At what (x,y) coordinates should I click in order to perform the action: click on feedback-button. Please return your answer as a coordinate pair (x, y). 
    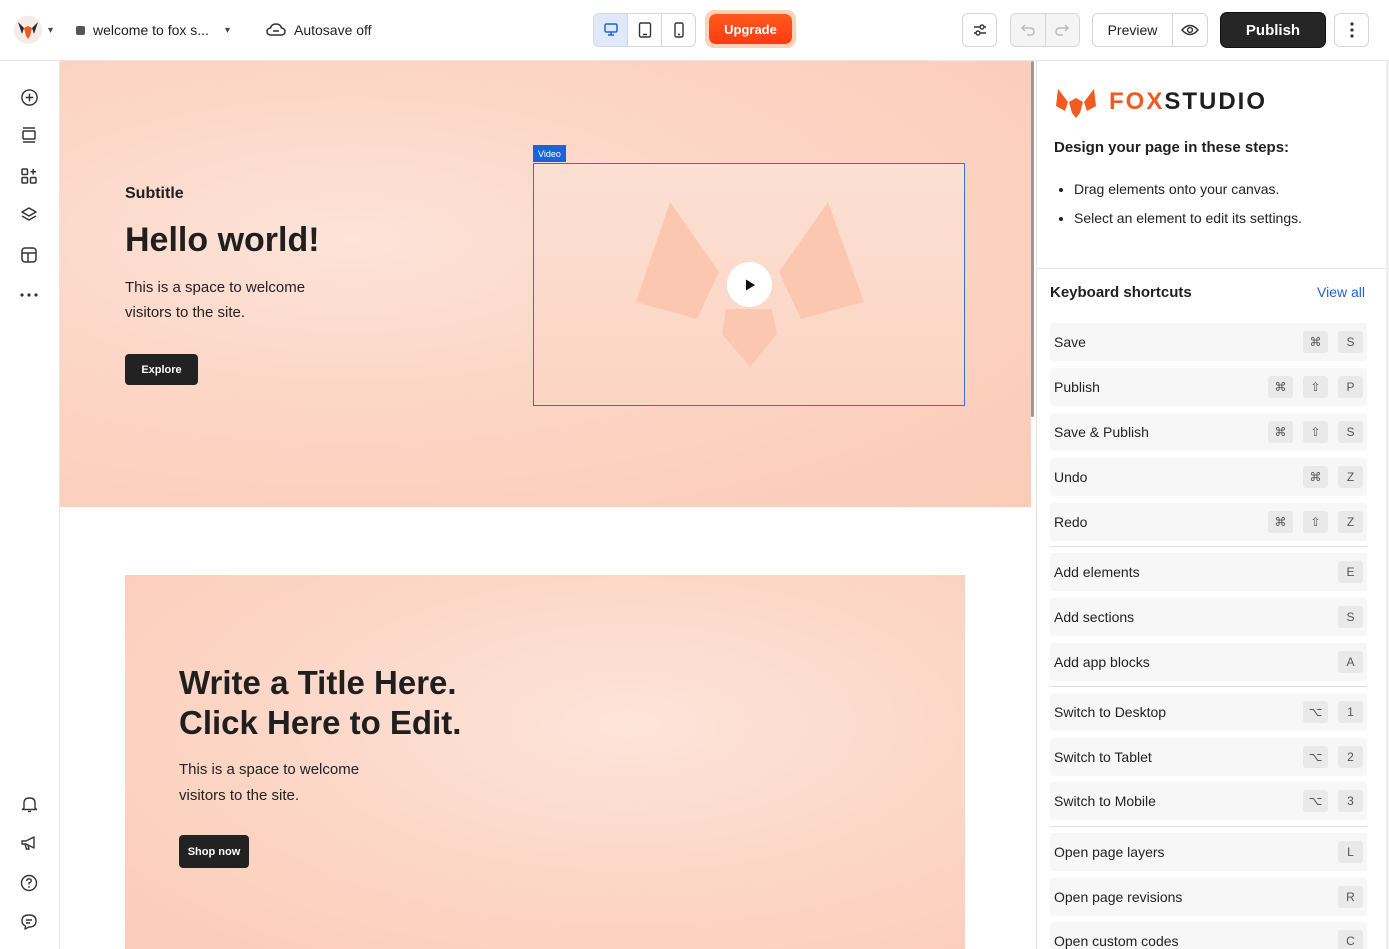
    Looking at the image, I should click on (29, 922).